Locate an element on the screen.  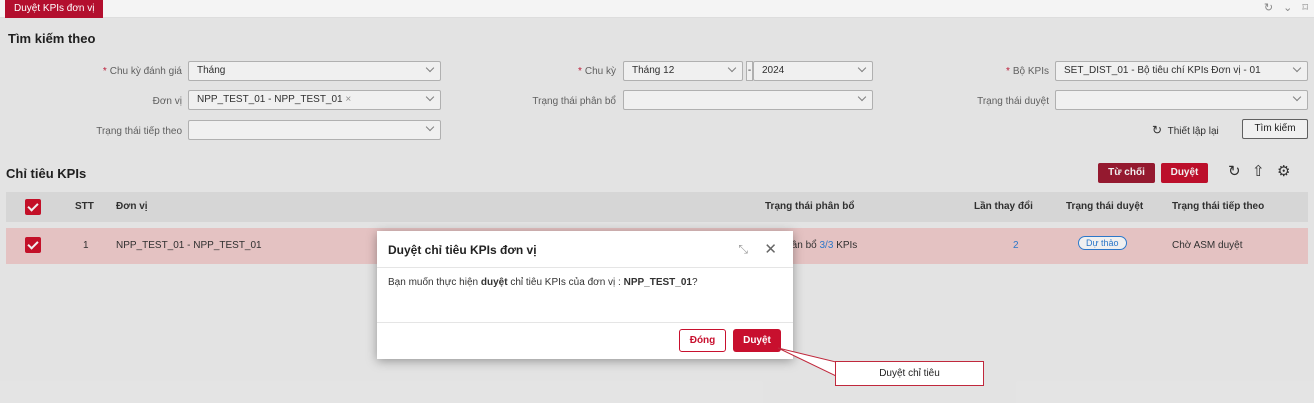
reset-icon: ↻ is located at coordinates (1157, 130).